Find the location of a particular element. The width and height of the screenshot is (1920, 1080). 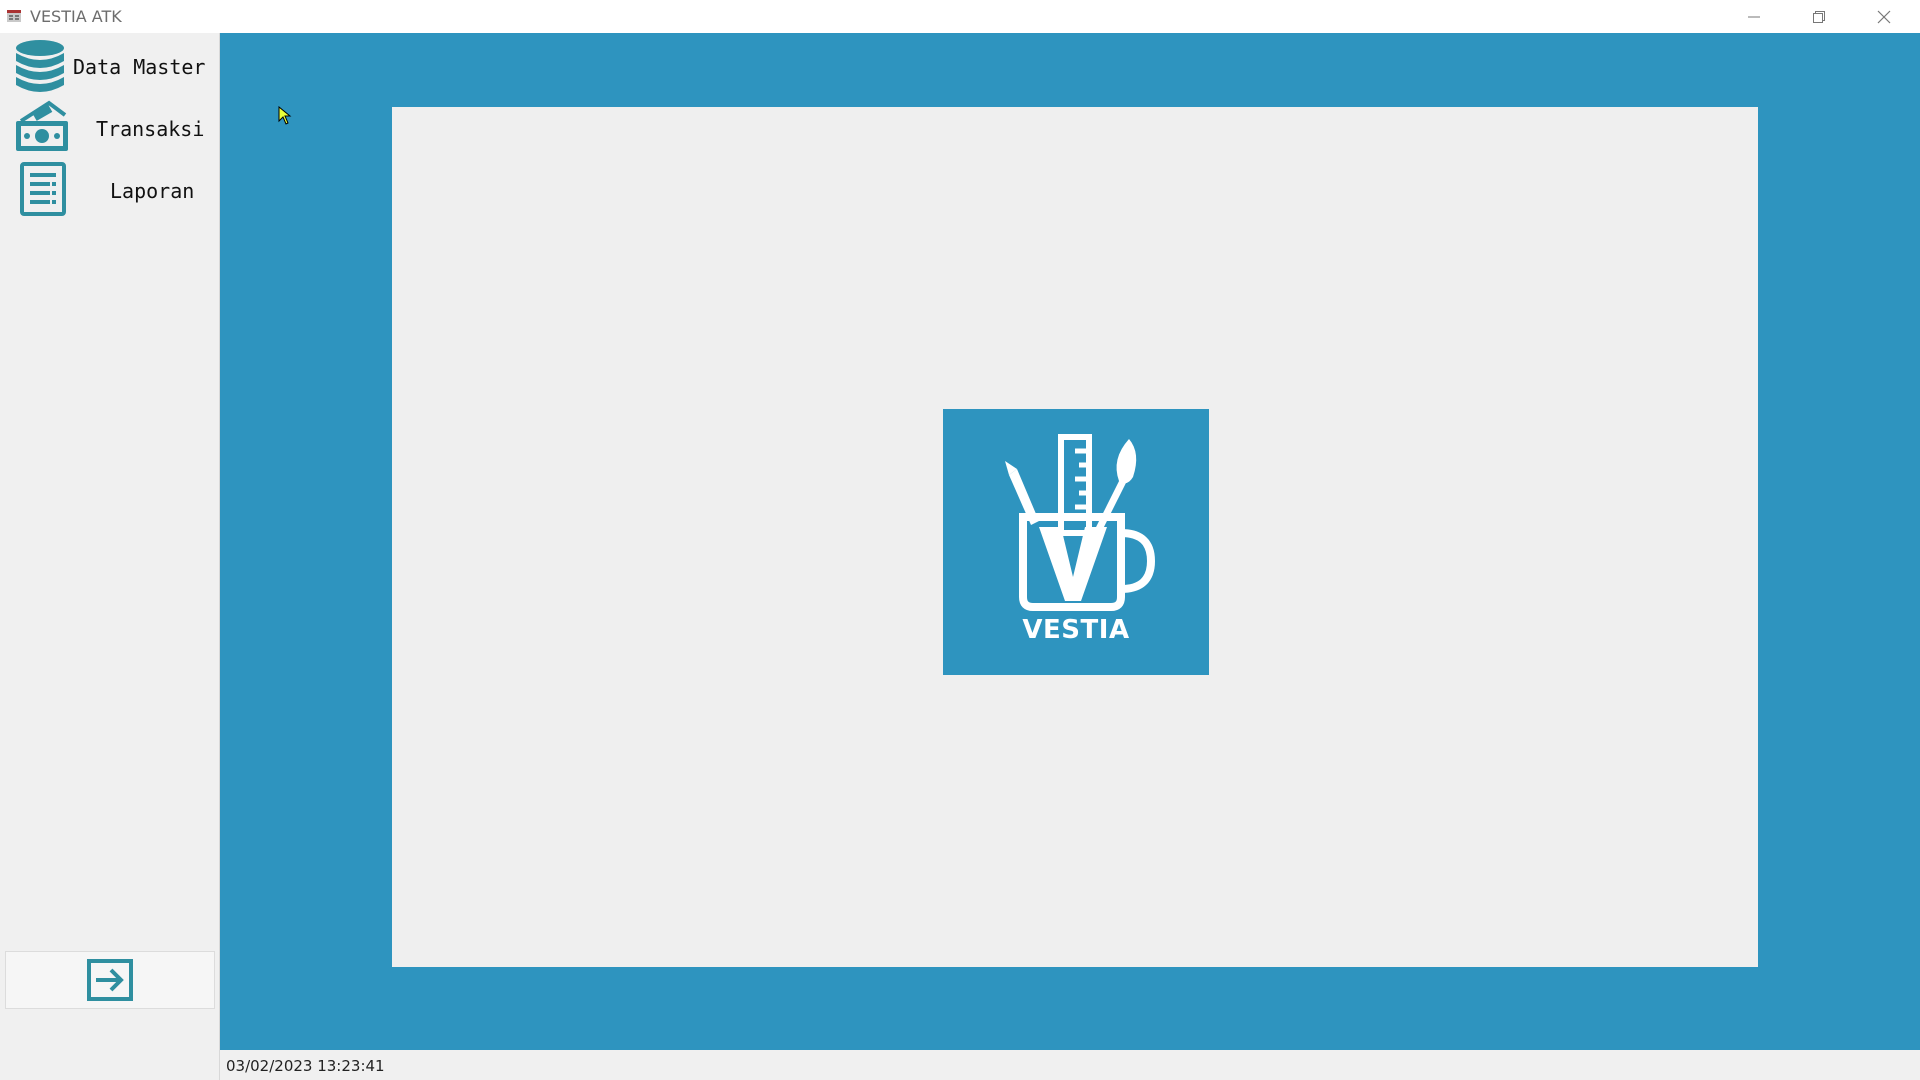

logout-arrow-icon is located at coordinates (110, 980).